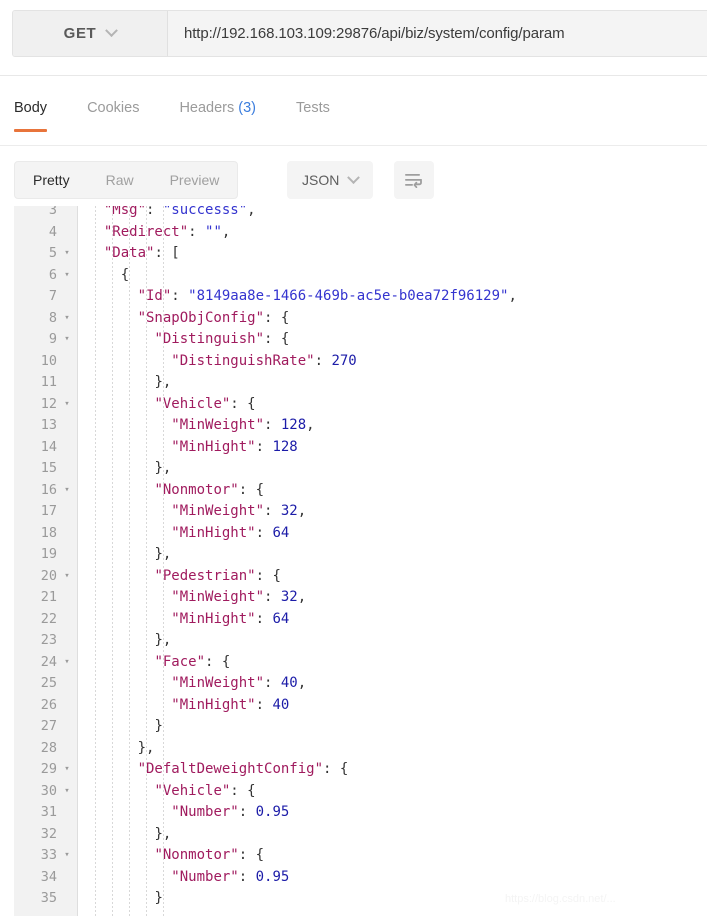  What do you see at coordinates (48, 833) in the screenshot?
I see `line-number: 32` at bounding box center [48, 833].